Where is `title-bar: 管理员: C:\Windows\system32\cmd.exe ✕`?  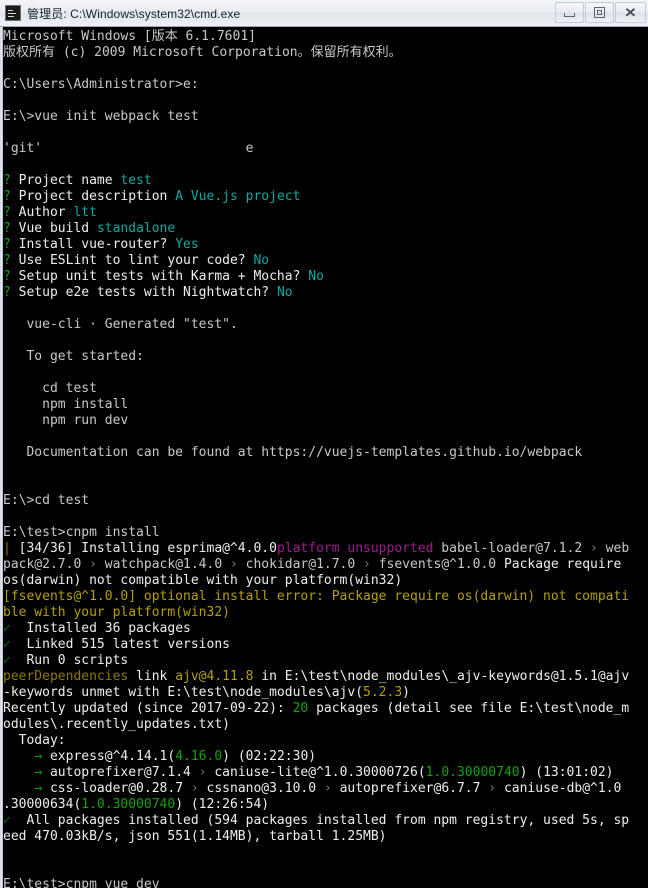 title-bar: 管理员: C:\Windows\system32\cmd.exe ✕ is located at coordinates (324, 13).